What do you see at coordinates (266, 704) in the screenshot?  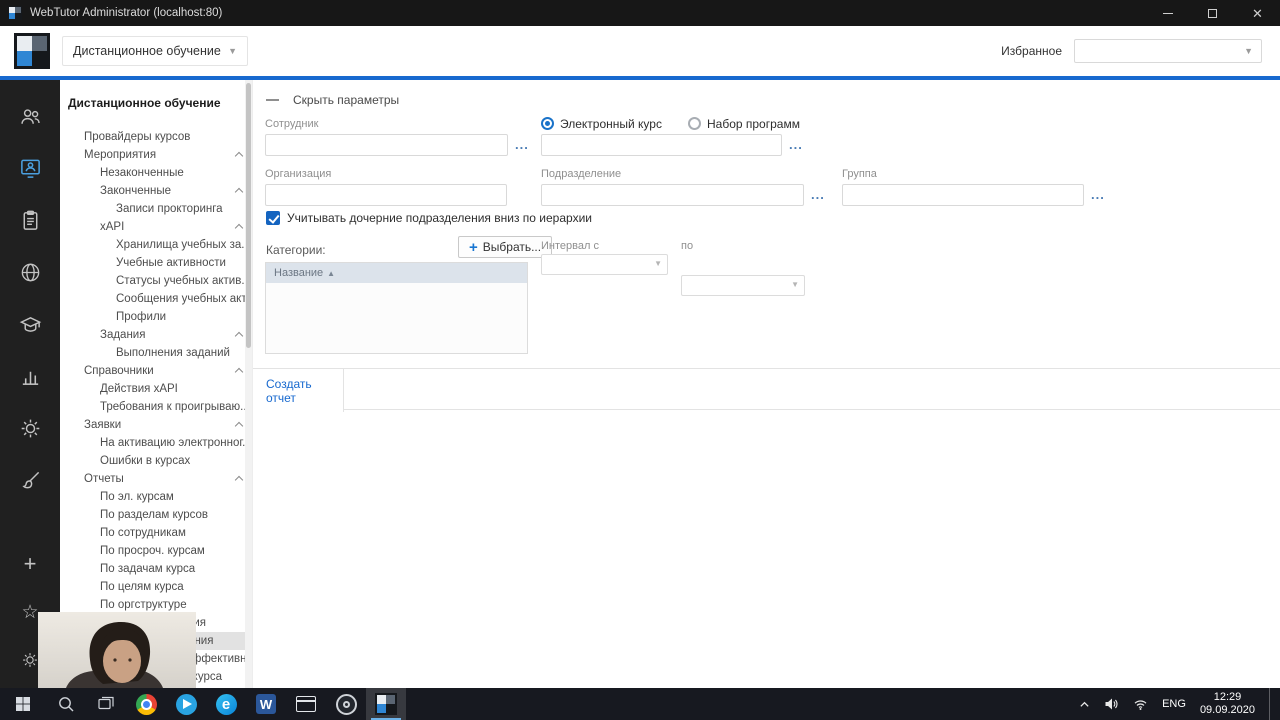 I see `word-taskbar-button: W` at bounding box center [266, 704].